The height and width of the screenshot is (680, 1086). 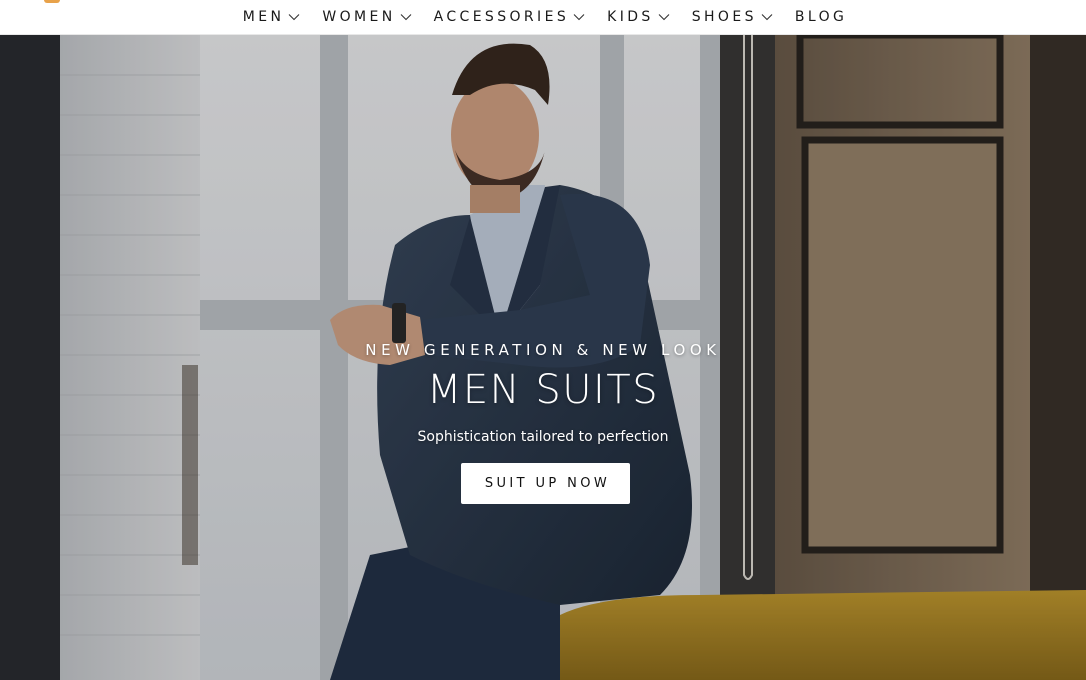 I want to click on nav-item-kids: KIDS, so click(x=638, y=17).